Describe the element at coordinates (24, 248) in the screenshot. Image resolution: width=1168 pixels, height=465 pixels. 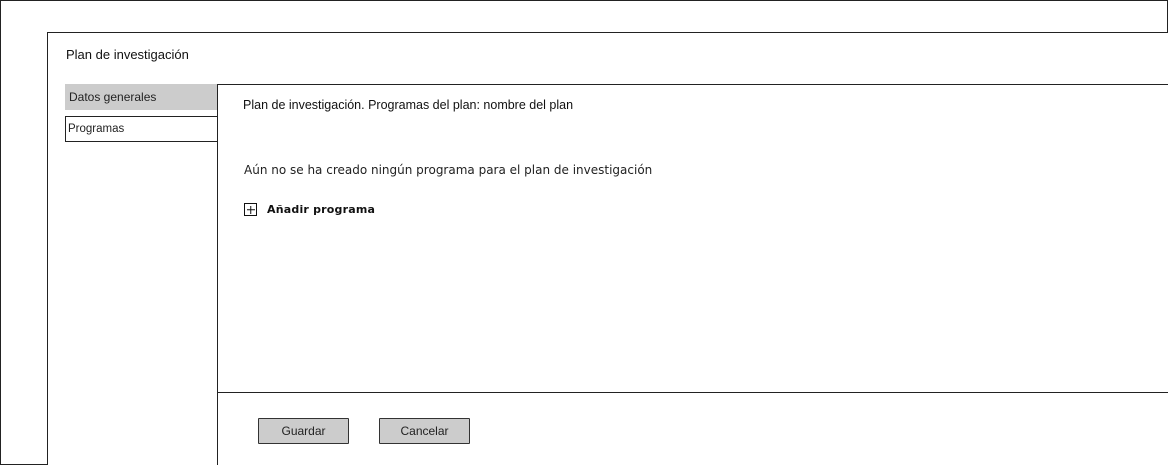
I see `left-navigation-rail` at that location.